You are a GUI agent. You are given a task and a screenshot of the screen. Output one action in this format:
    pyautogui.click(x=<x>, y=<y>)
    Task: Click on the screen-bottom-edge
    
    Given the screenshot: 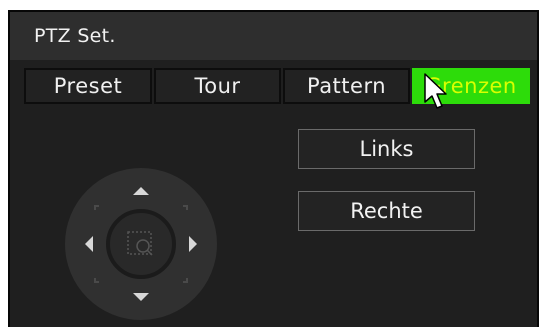 What is the action you would take?
    pyautogui.click(x=270, y=329)
    